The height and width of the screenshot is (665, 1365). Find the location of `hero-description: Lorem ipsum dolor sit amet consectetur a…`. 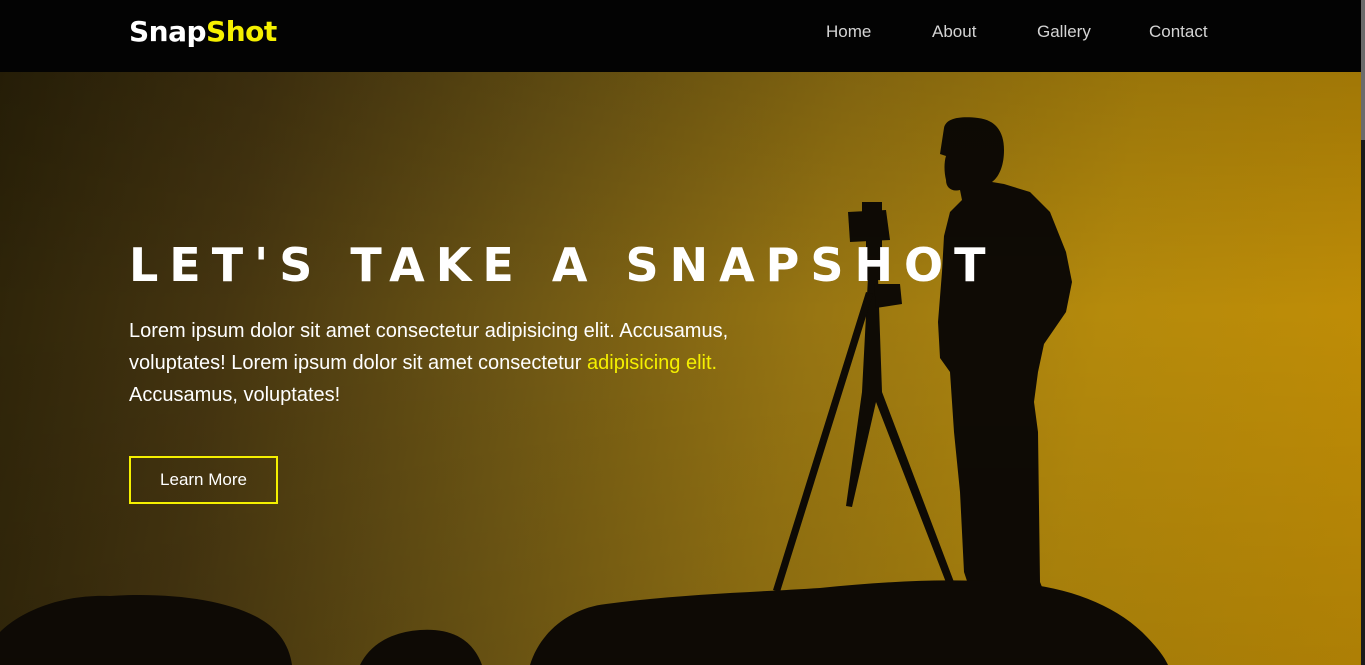

hero-description: Lorem ipsum dolor sit amet consectetur a… is located at coordinates (464, 363).